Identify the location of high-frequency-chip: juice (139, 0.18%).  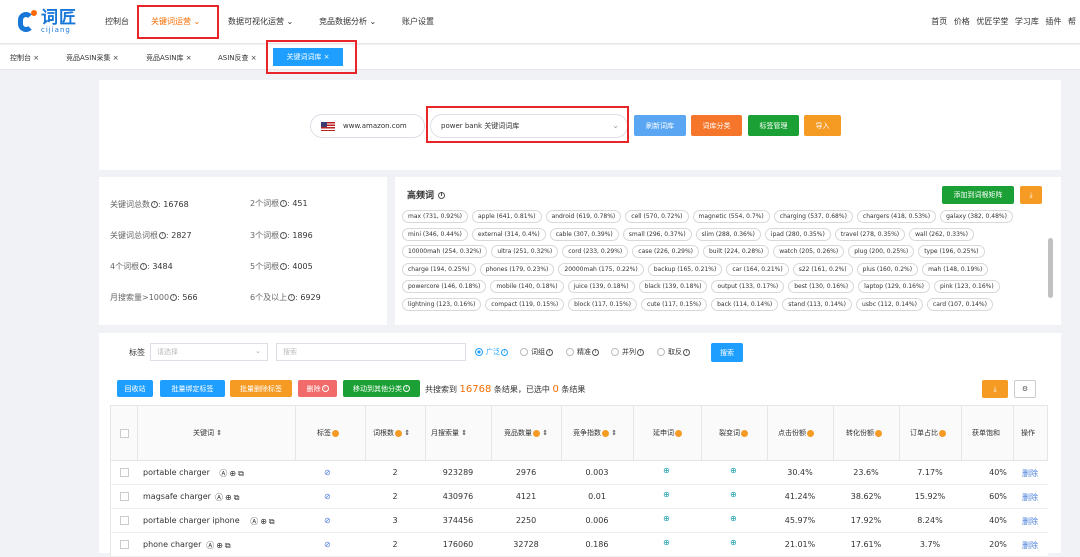
(601, 287).